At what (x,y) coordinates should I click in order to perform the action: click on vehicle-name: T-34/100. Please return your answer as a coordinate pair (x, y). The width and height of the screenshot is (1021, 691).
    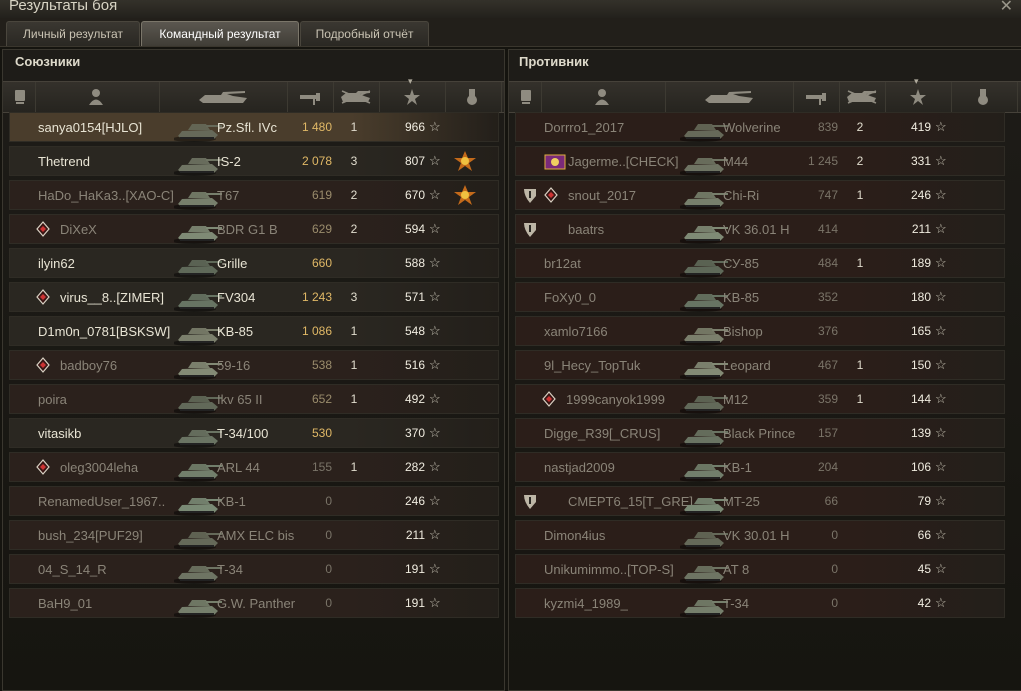
    Looking at the image, I should click on (243, 433).